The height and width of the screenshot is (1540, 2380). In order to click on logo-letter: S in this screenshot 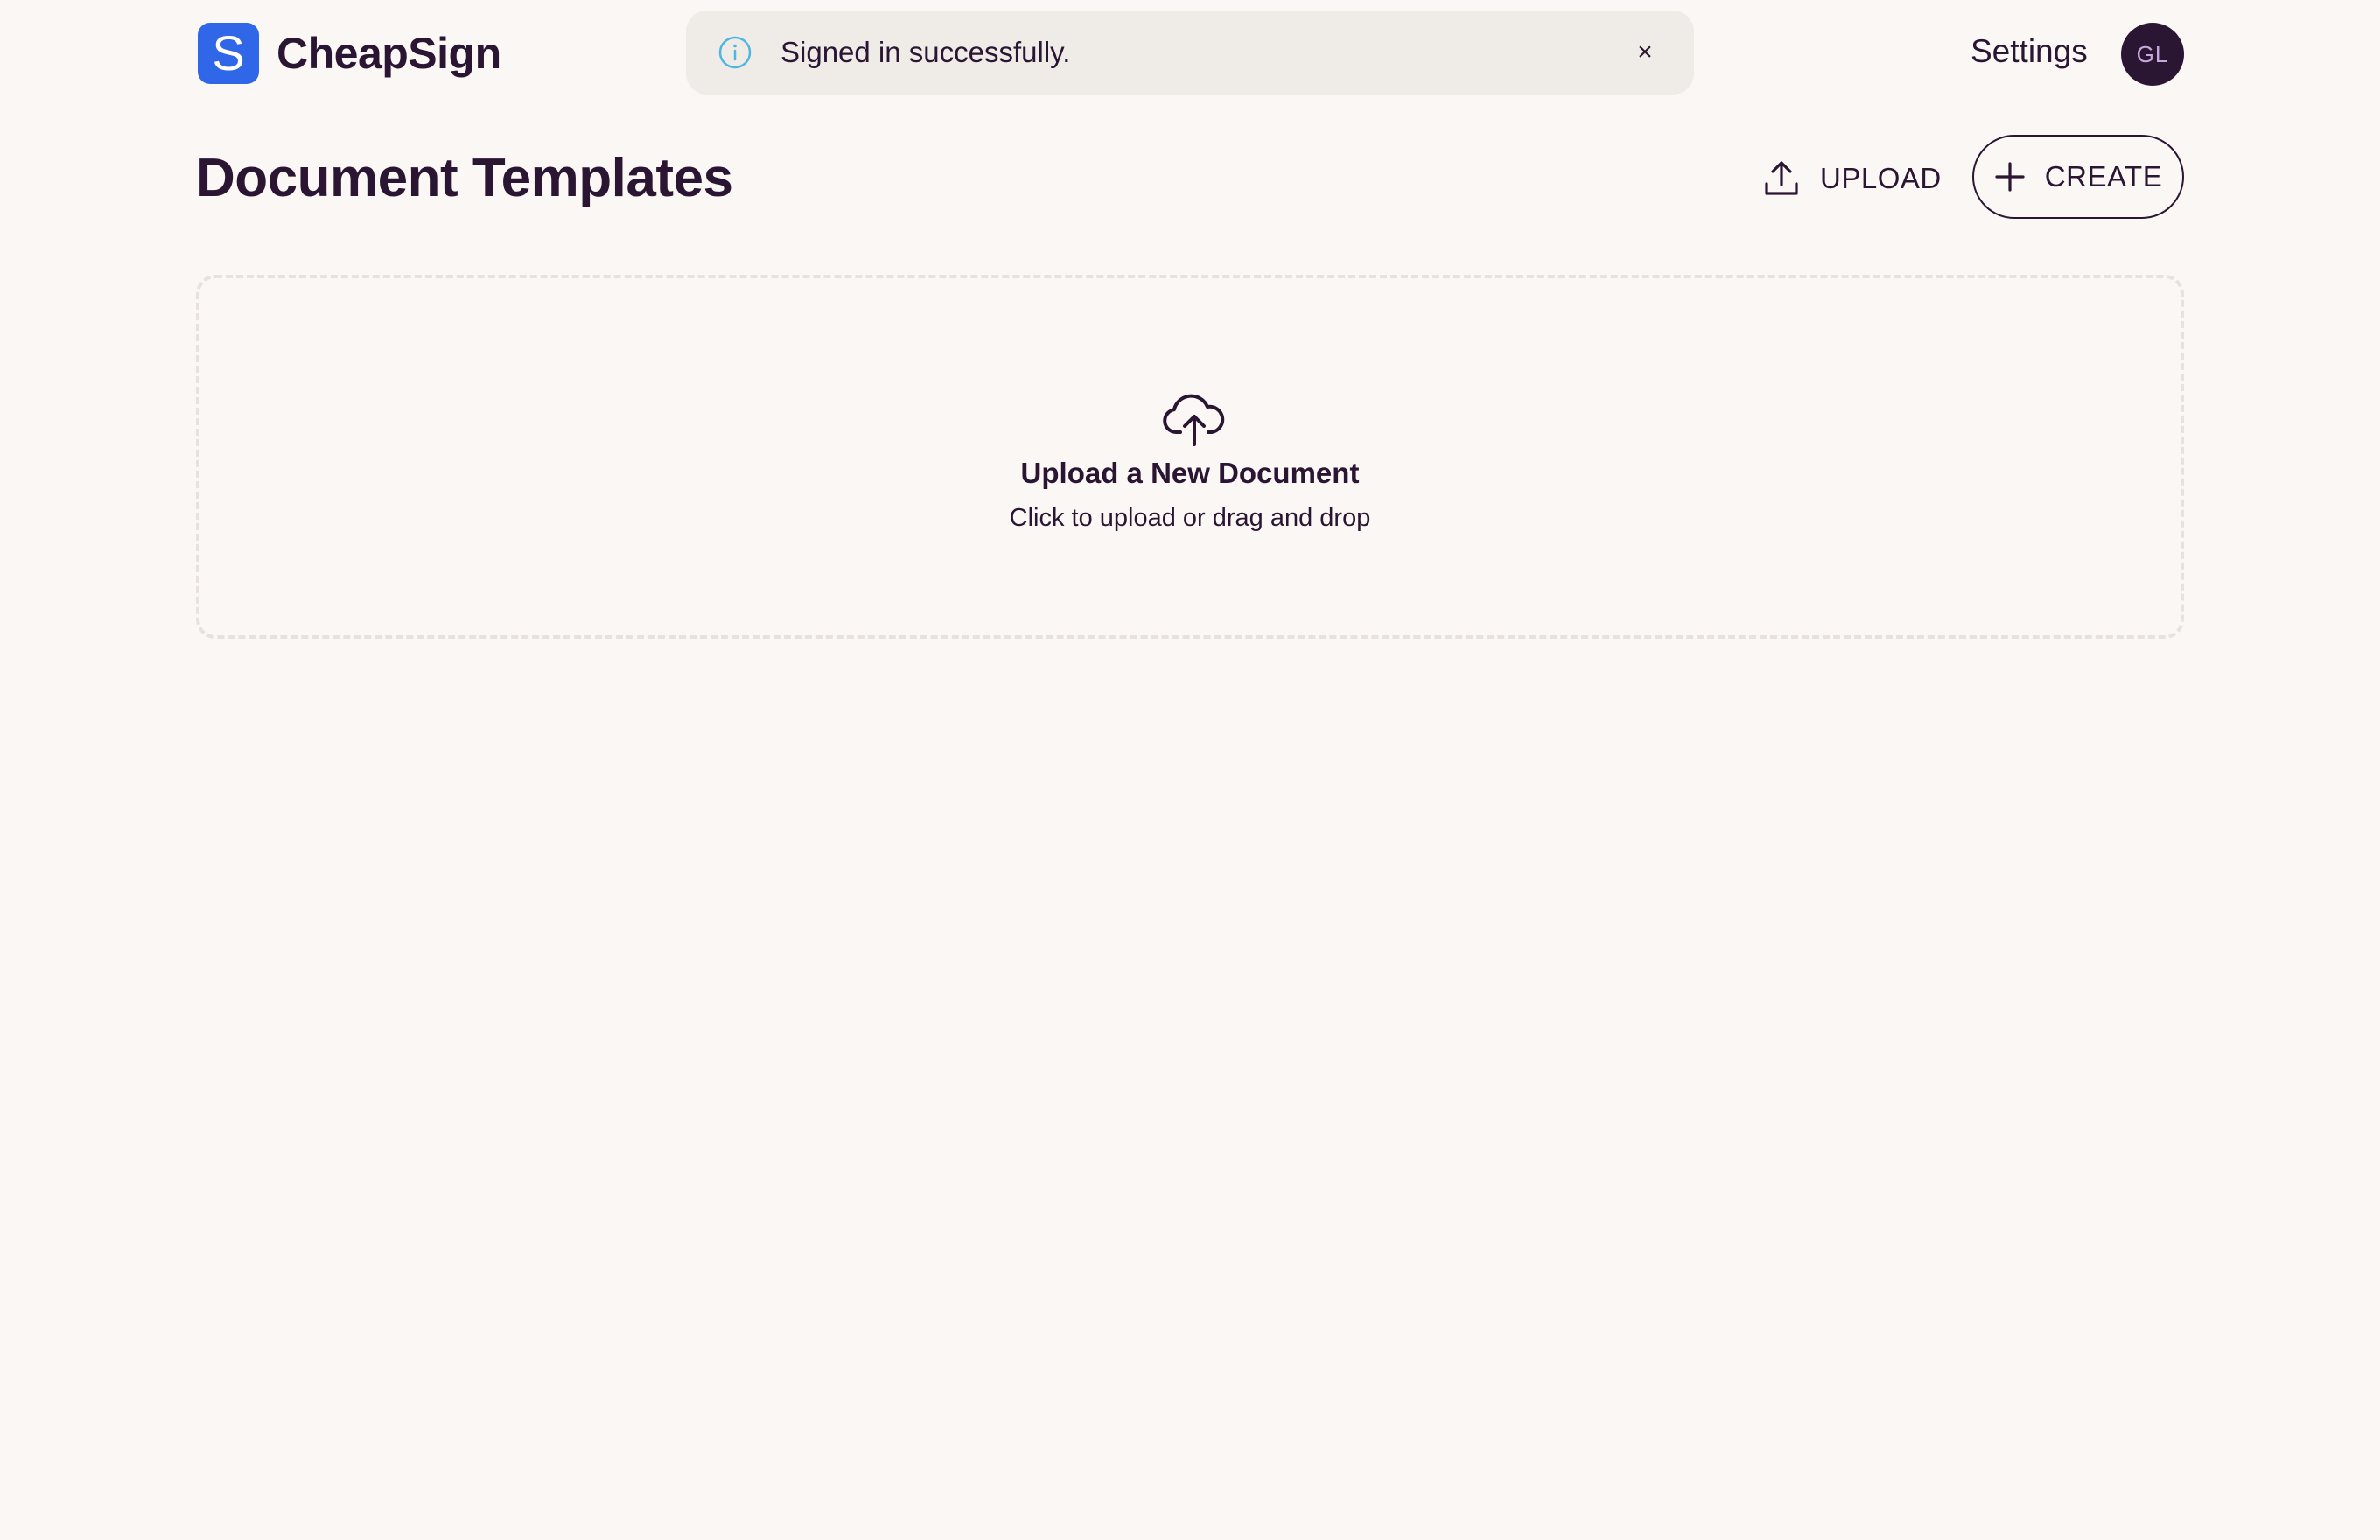, I will do `click(228, 52)`.